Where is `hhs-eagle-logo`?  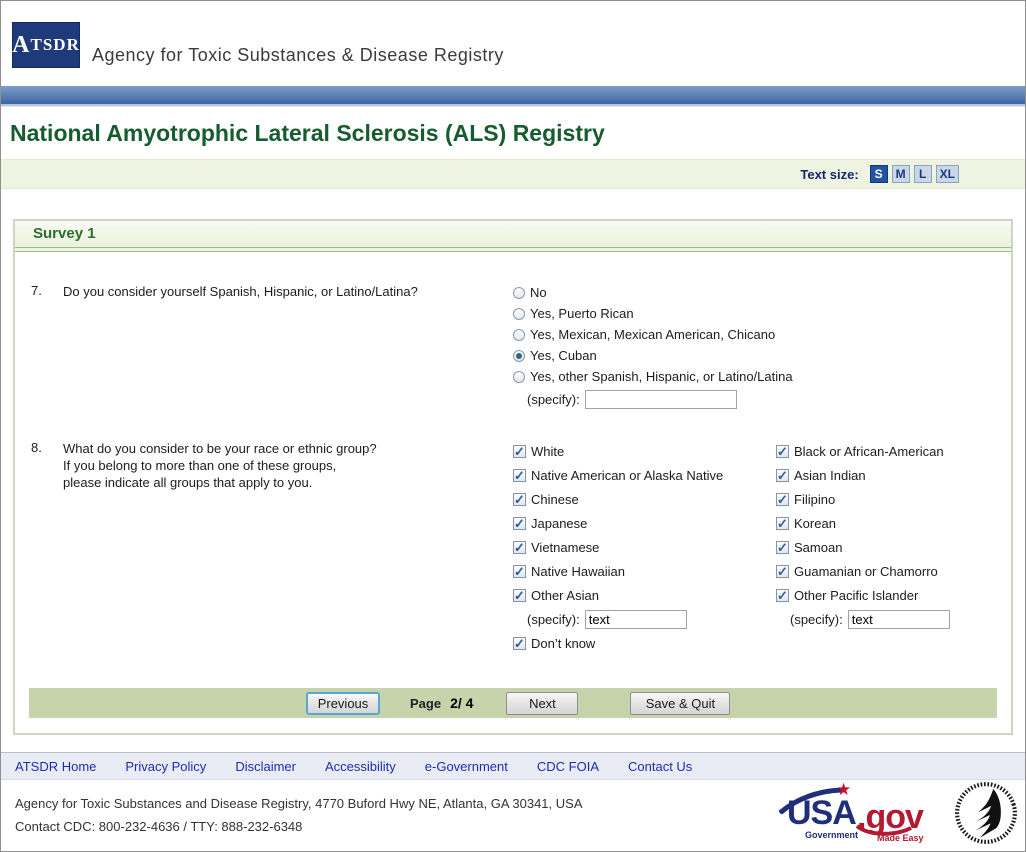
hhs-eagle-logo is located at coordinates (985, 811).